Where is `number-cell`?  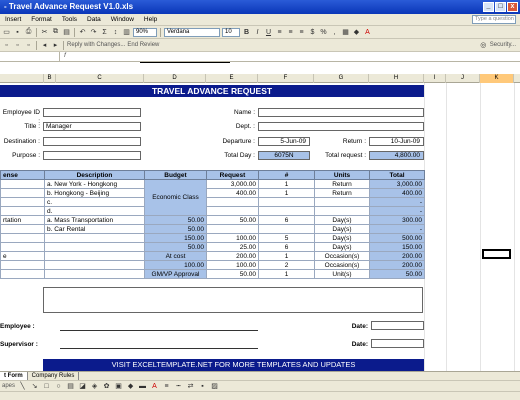 number-cell is located at coordinates (286, 229).